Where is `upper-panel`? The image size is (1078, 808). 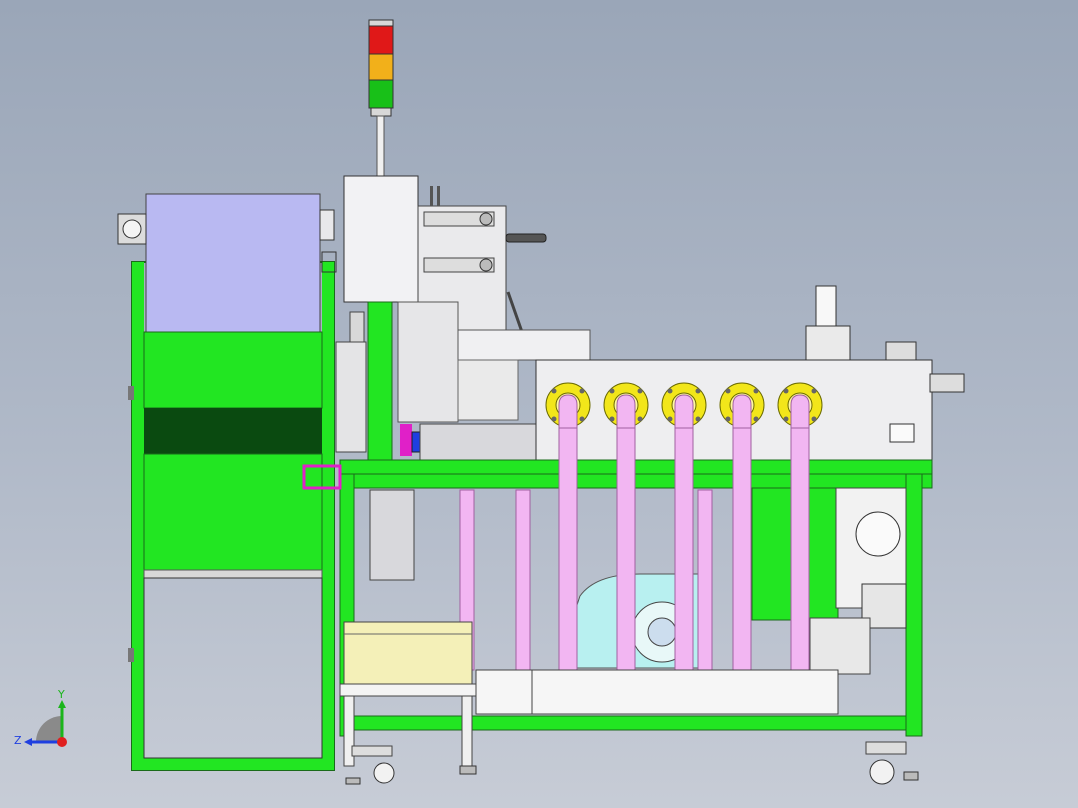
upper-panel is located at coordinates (233, 263).